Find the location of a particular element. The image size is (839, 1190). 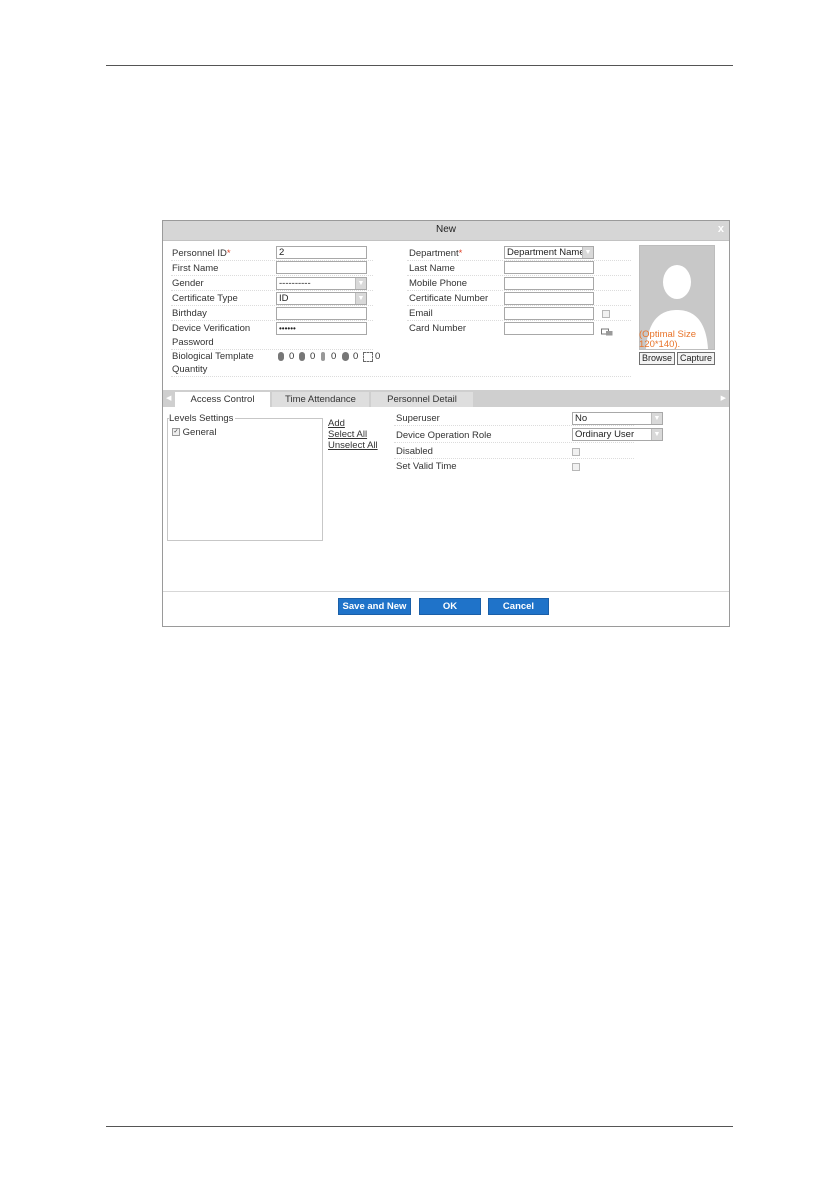

face-count: 0 is located at coordinates (356, 356).